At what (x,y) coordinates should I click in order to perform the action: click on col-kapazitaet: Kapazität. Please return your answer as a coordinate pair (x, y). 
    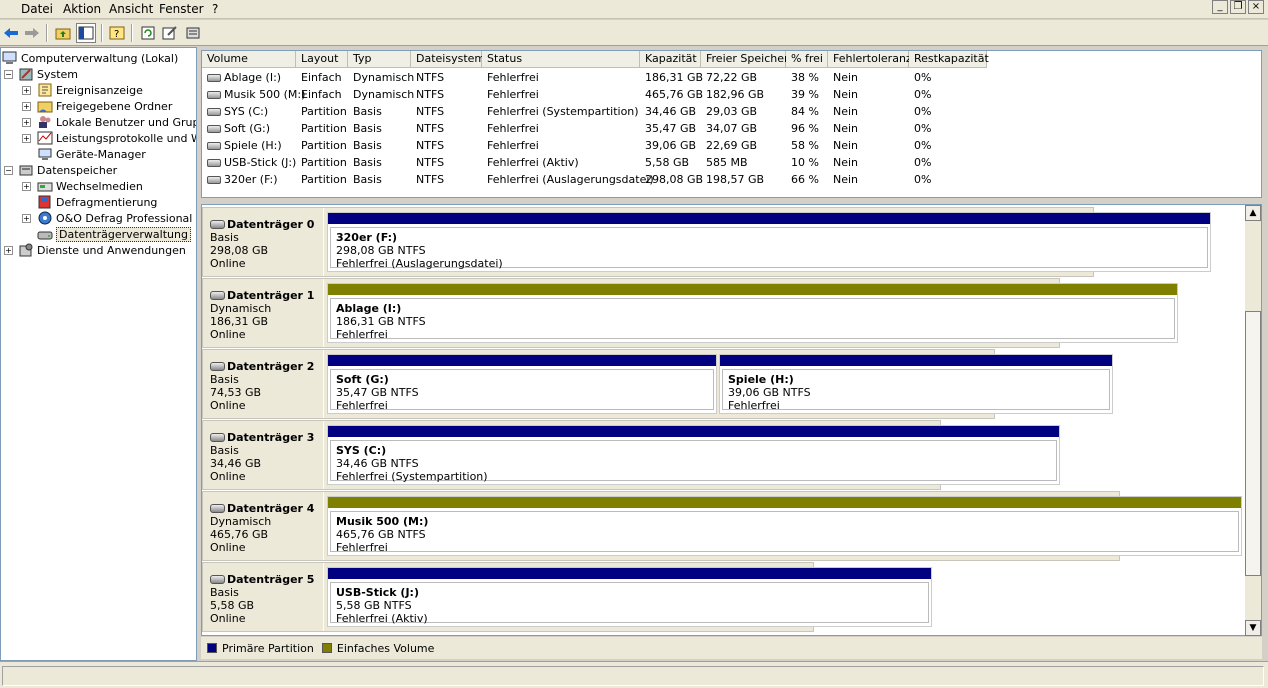
    Looking at the image, I should click on (670, 59).